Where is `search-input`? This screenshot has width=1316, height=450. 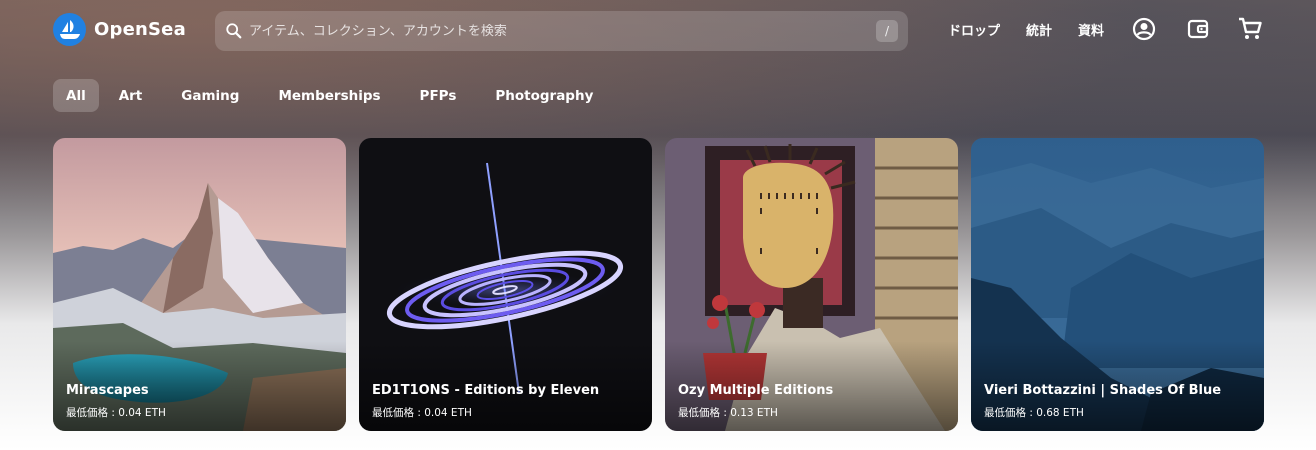
search-input is located at coordinates (562, 31).